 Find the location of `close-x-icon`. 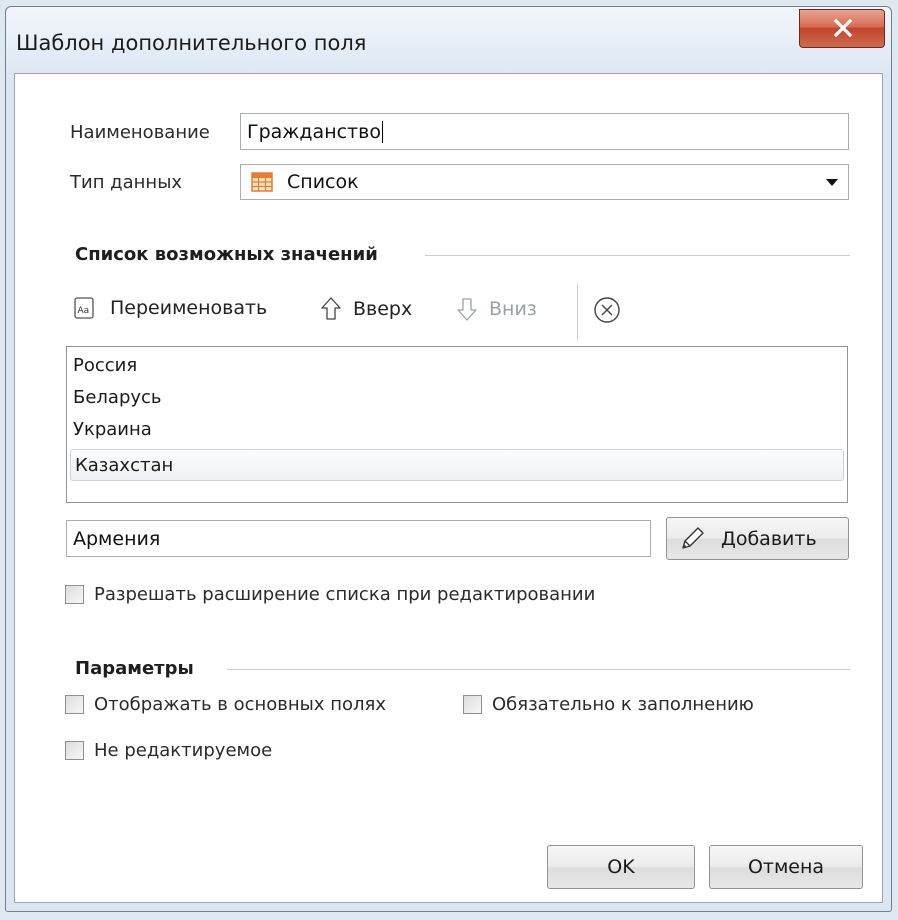

close-x-icon is located at coordinates (843, 28).